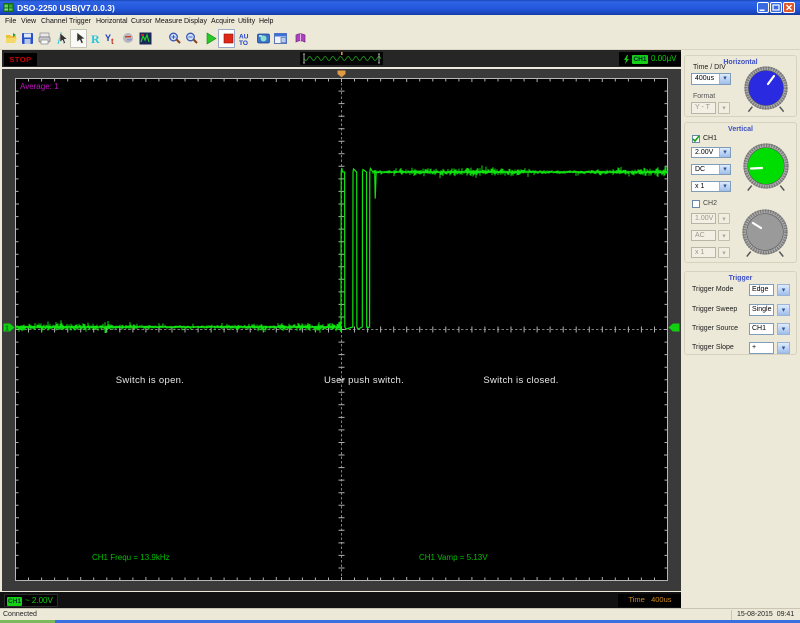 The height and width of the screenshot is (623, 800). What do you see at coordinates (7, 329) in the screenshot?
I see `svg-text: 1` at bounding box center [7, 329].